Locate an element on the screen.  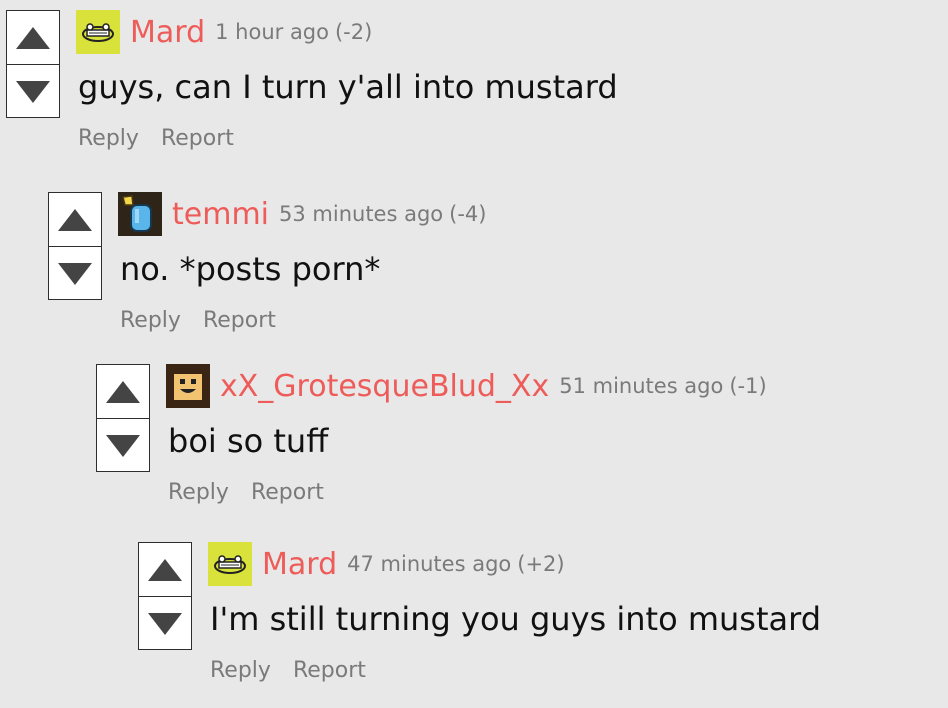
comment-meta: Mard 47 minutes ago (+2) is located at coordinates (413, 564).